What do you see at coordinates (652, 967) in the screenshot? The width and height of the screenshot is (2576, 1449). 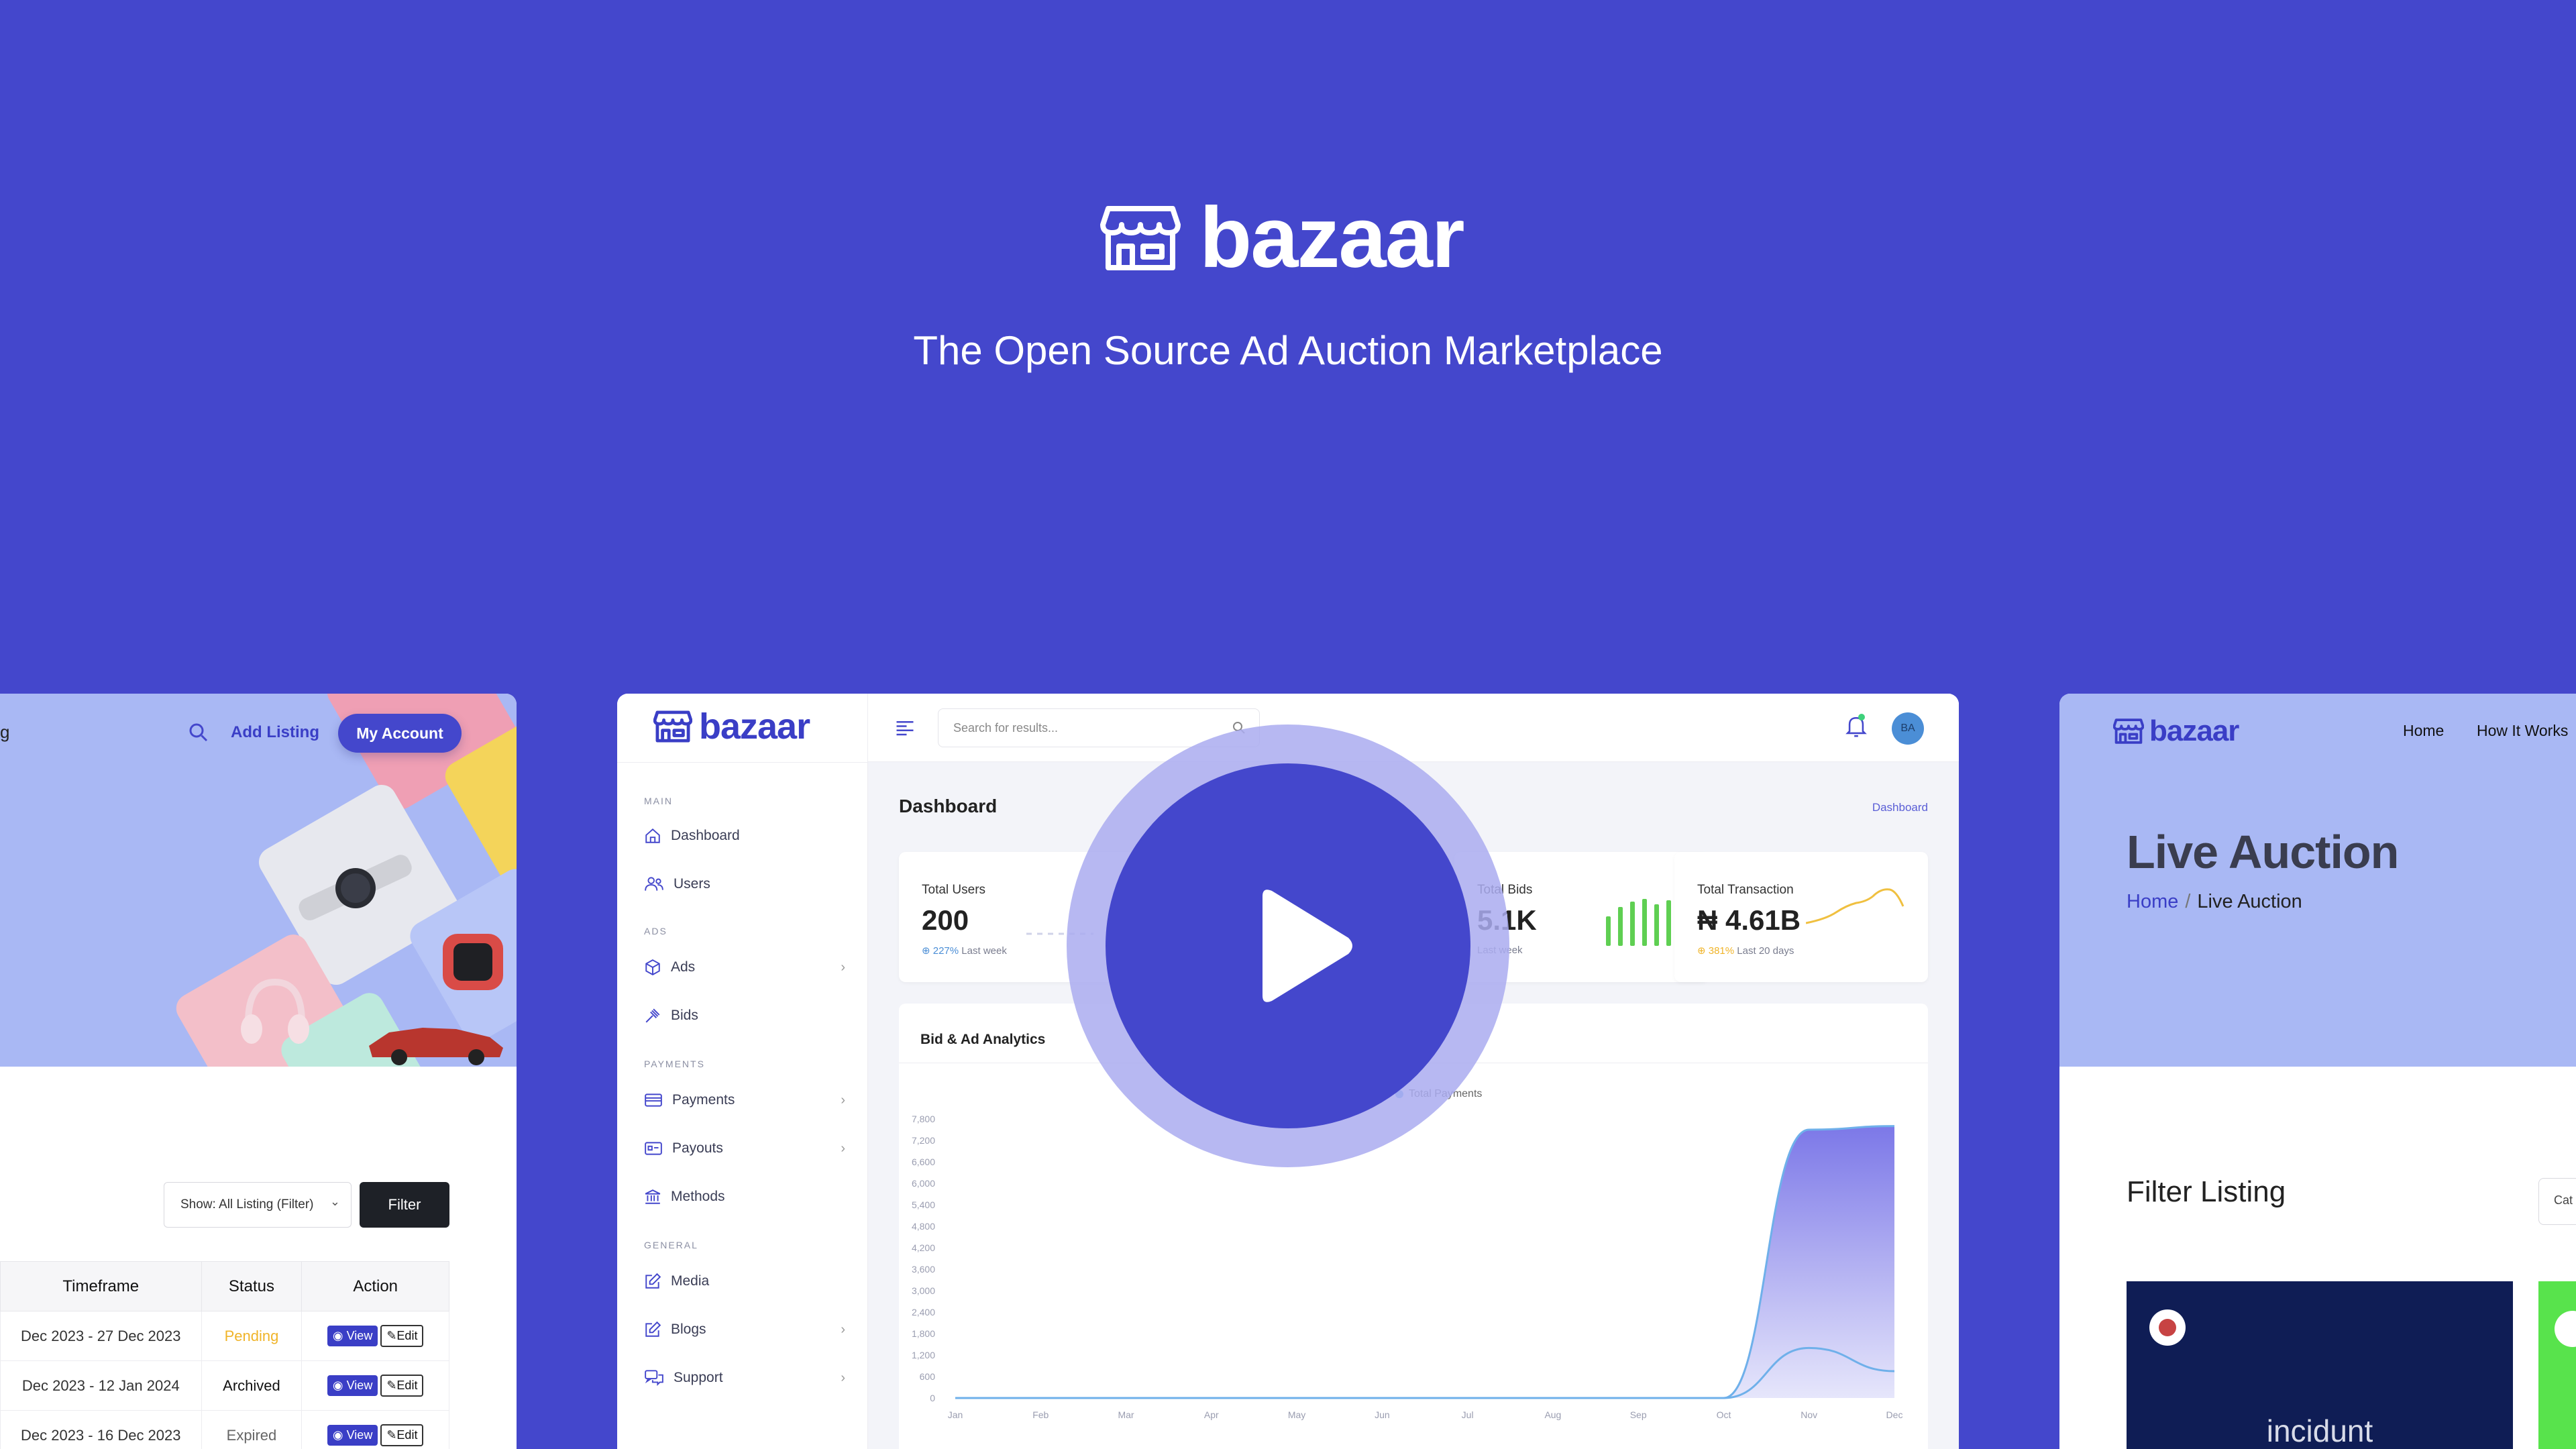 I see `box-icon` at bounding box center [652, 967].